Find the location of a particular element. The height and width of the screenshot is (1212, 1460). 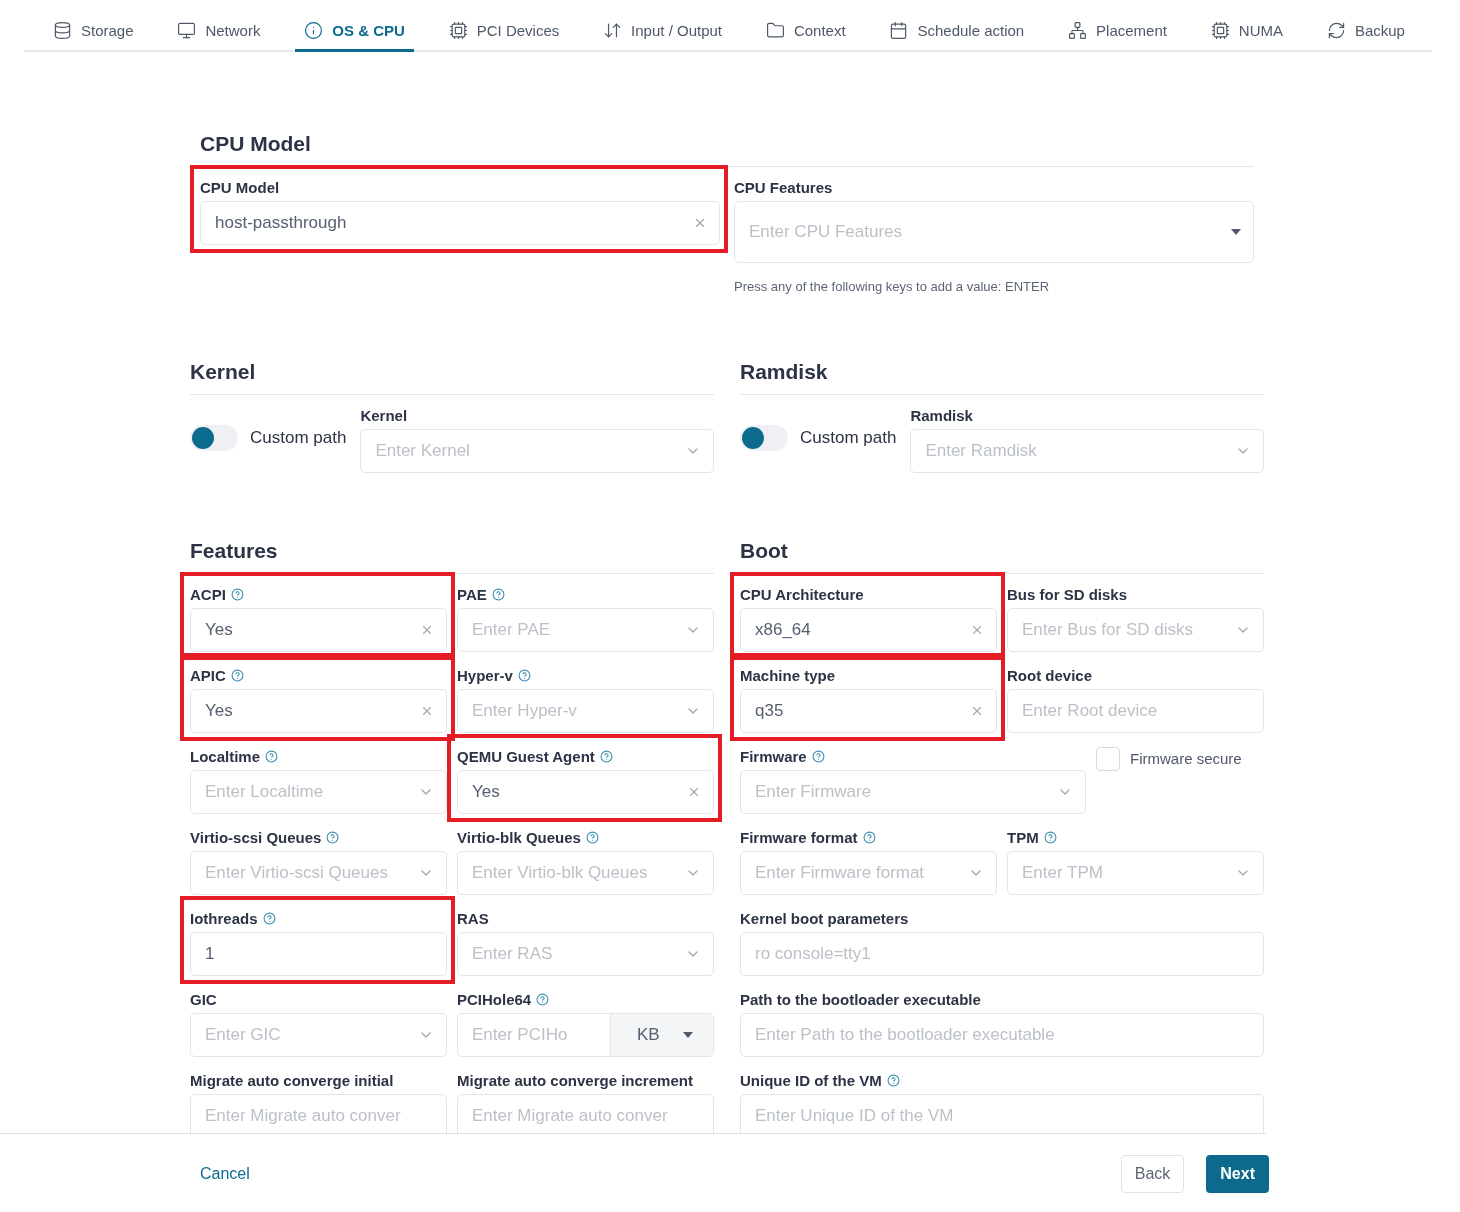

section-title: CPU Model is located at coordinates (256, 144).